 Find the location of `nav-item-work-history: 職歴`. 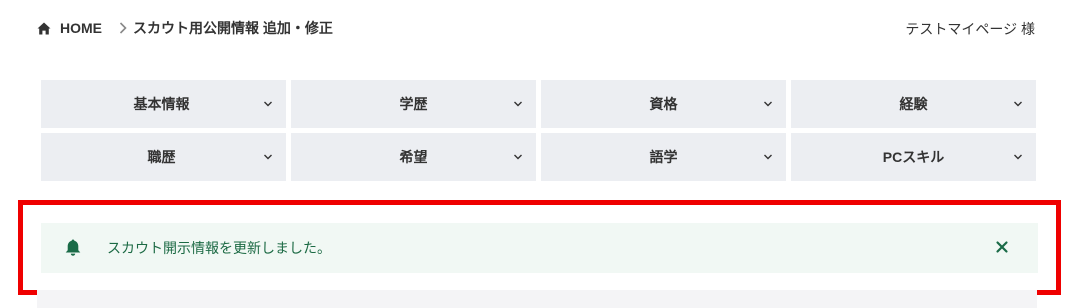

nav-item-work-history: 職歴 is located at coordinates (163, 157).